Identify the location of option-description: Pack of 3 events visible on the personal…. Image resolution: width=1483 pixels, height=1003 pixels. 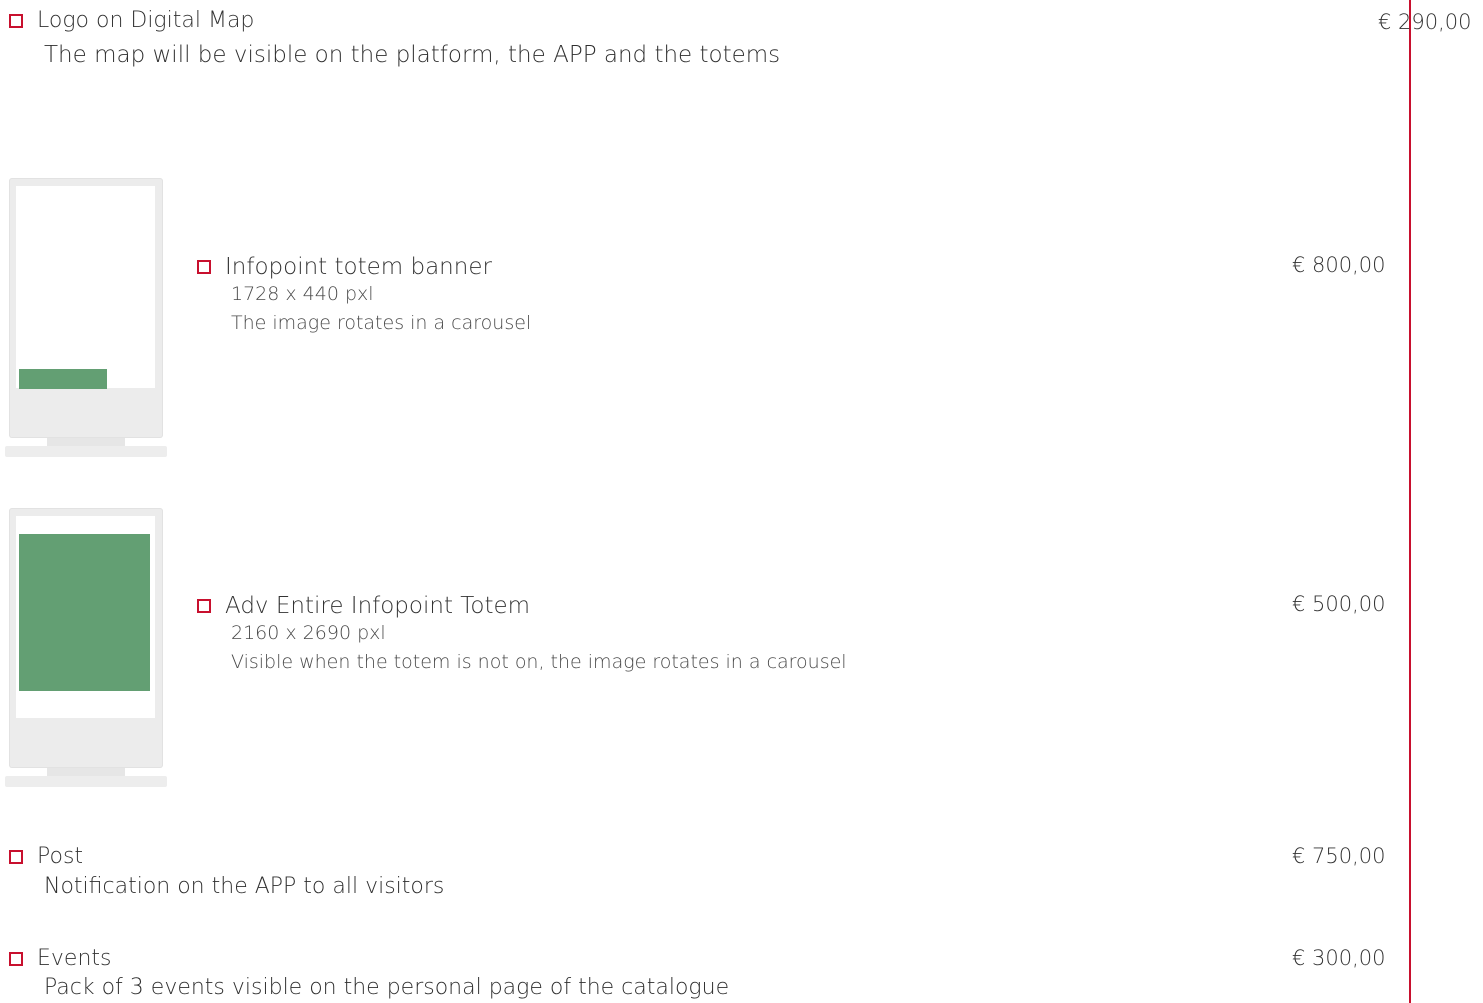
(387, 987).